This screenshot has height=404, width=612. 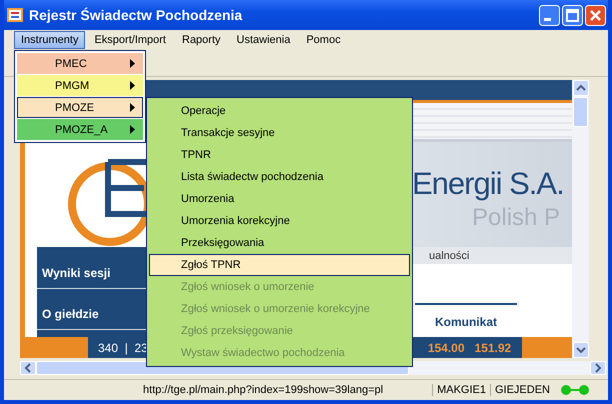 I want to click on menu-item: PMOZE_A, so click(x=80, y=129).